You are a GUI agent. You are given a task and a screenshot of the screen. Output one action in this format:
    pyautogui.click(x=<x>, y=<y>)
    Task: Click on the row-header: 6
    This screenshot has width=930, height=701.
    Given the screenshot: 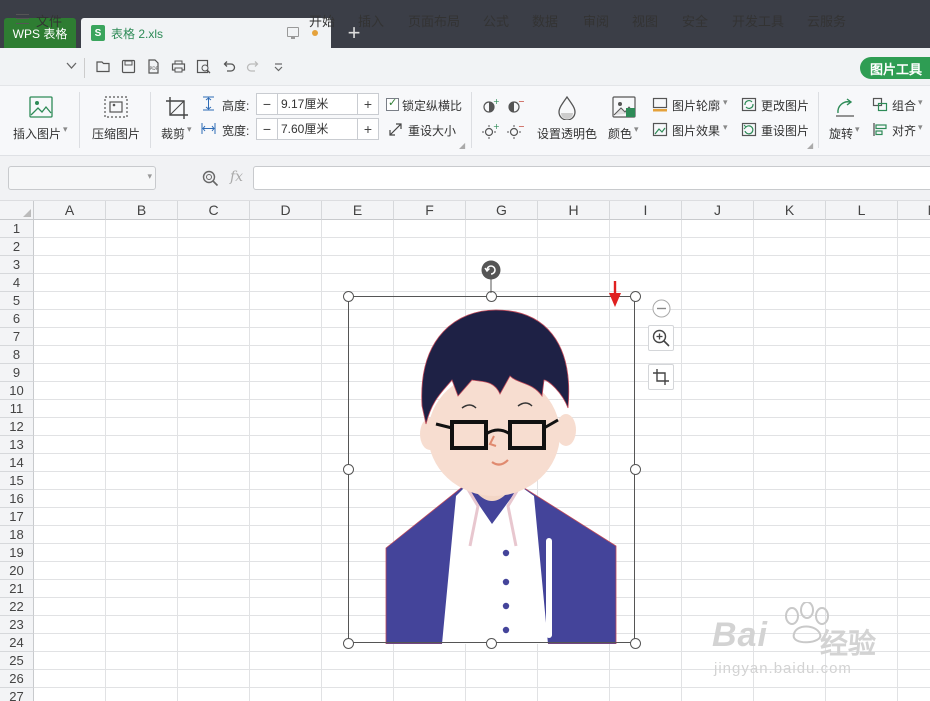 What is the action you would take?
    pyautogui.click(x=17, y=319)
    